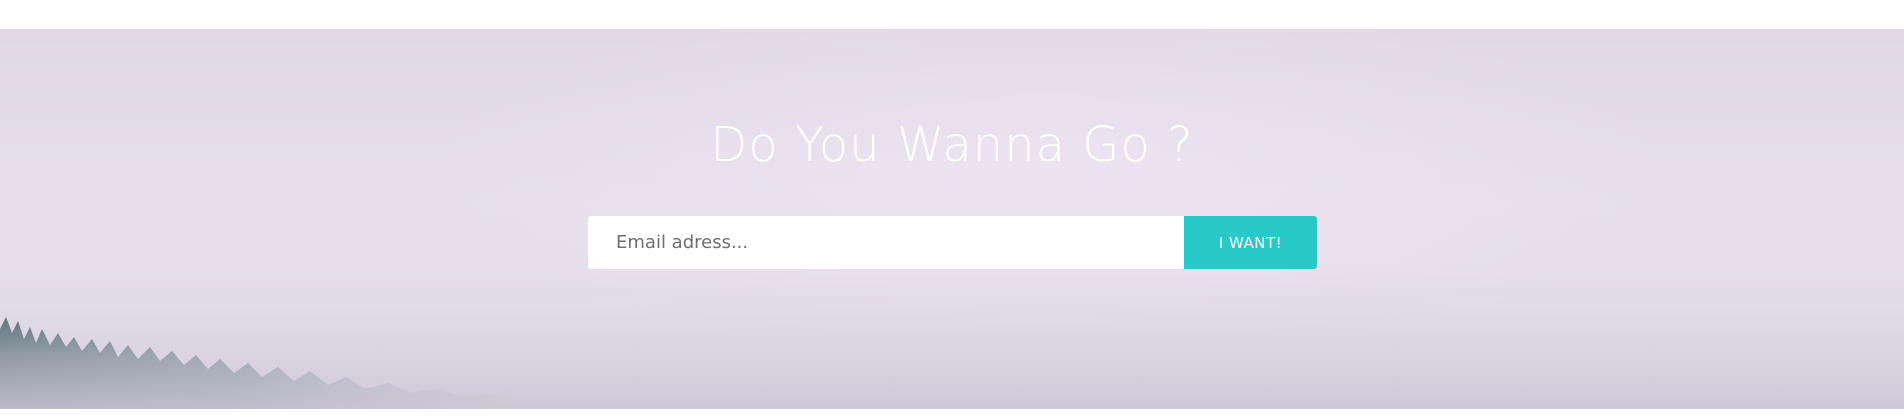  I want to click on i-want-button: I WANT!, so click(1250, 242).